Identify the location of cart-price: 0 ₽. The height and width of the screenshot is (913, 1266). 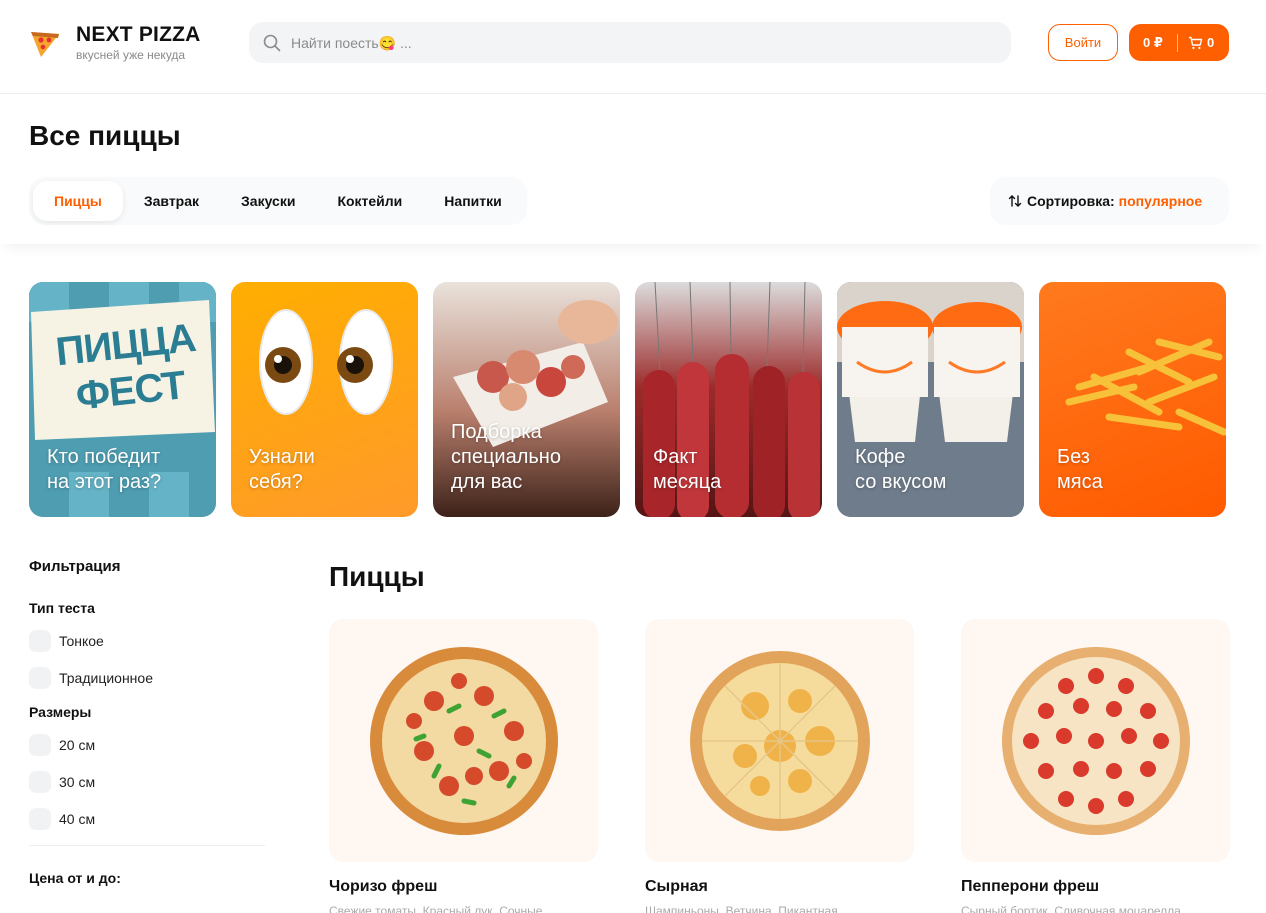
(1153, 42).